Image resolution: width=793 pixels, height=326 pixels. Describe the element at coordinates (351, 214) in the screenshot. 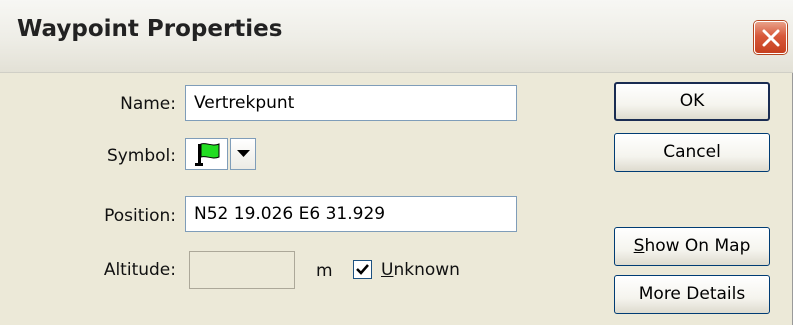

I see `position-field: N52 19.026 E6 31.929` at that location.